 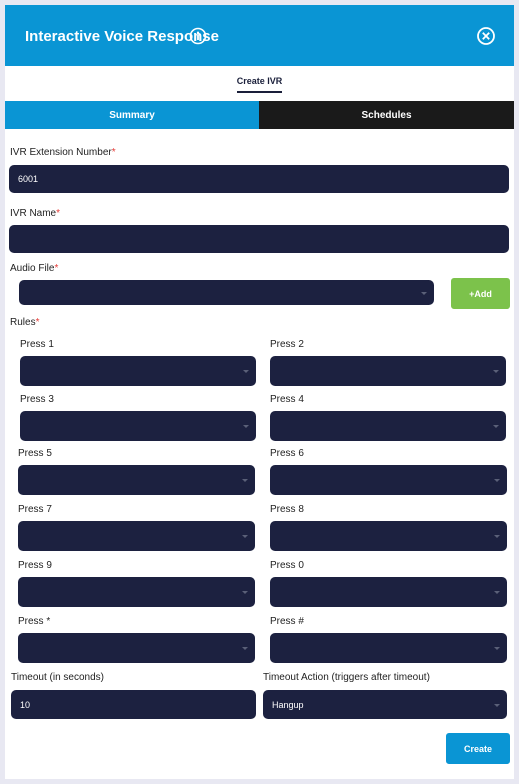 I want to click on close-icon, so click(x=486, y=36).